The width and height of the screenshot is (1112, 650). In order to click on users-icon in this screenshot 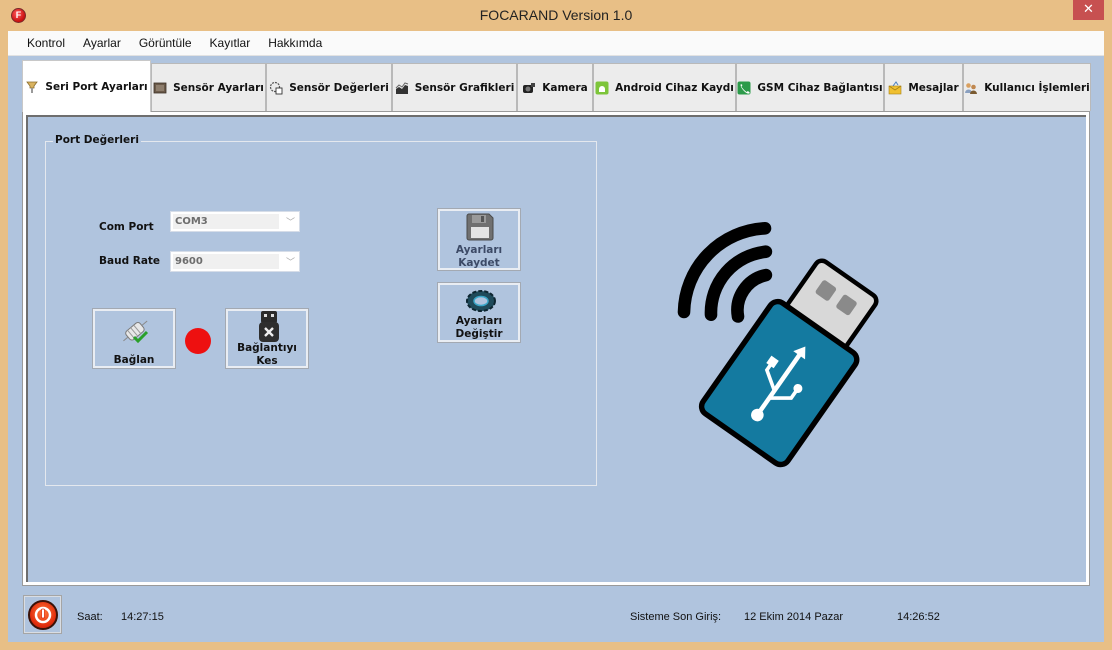, I will do `click(971, 88)`.